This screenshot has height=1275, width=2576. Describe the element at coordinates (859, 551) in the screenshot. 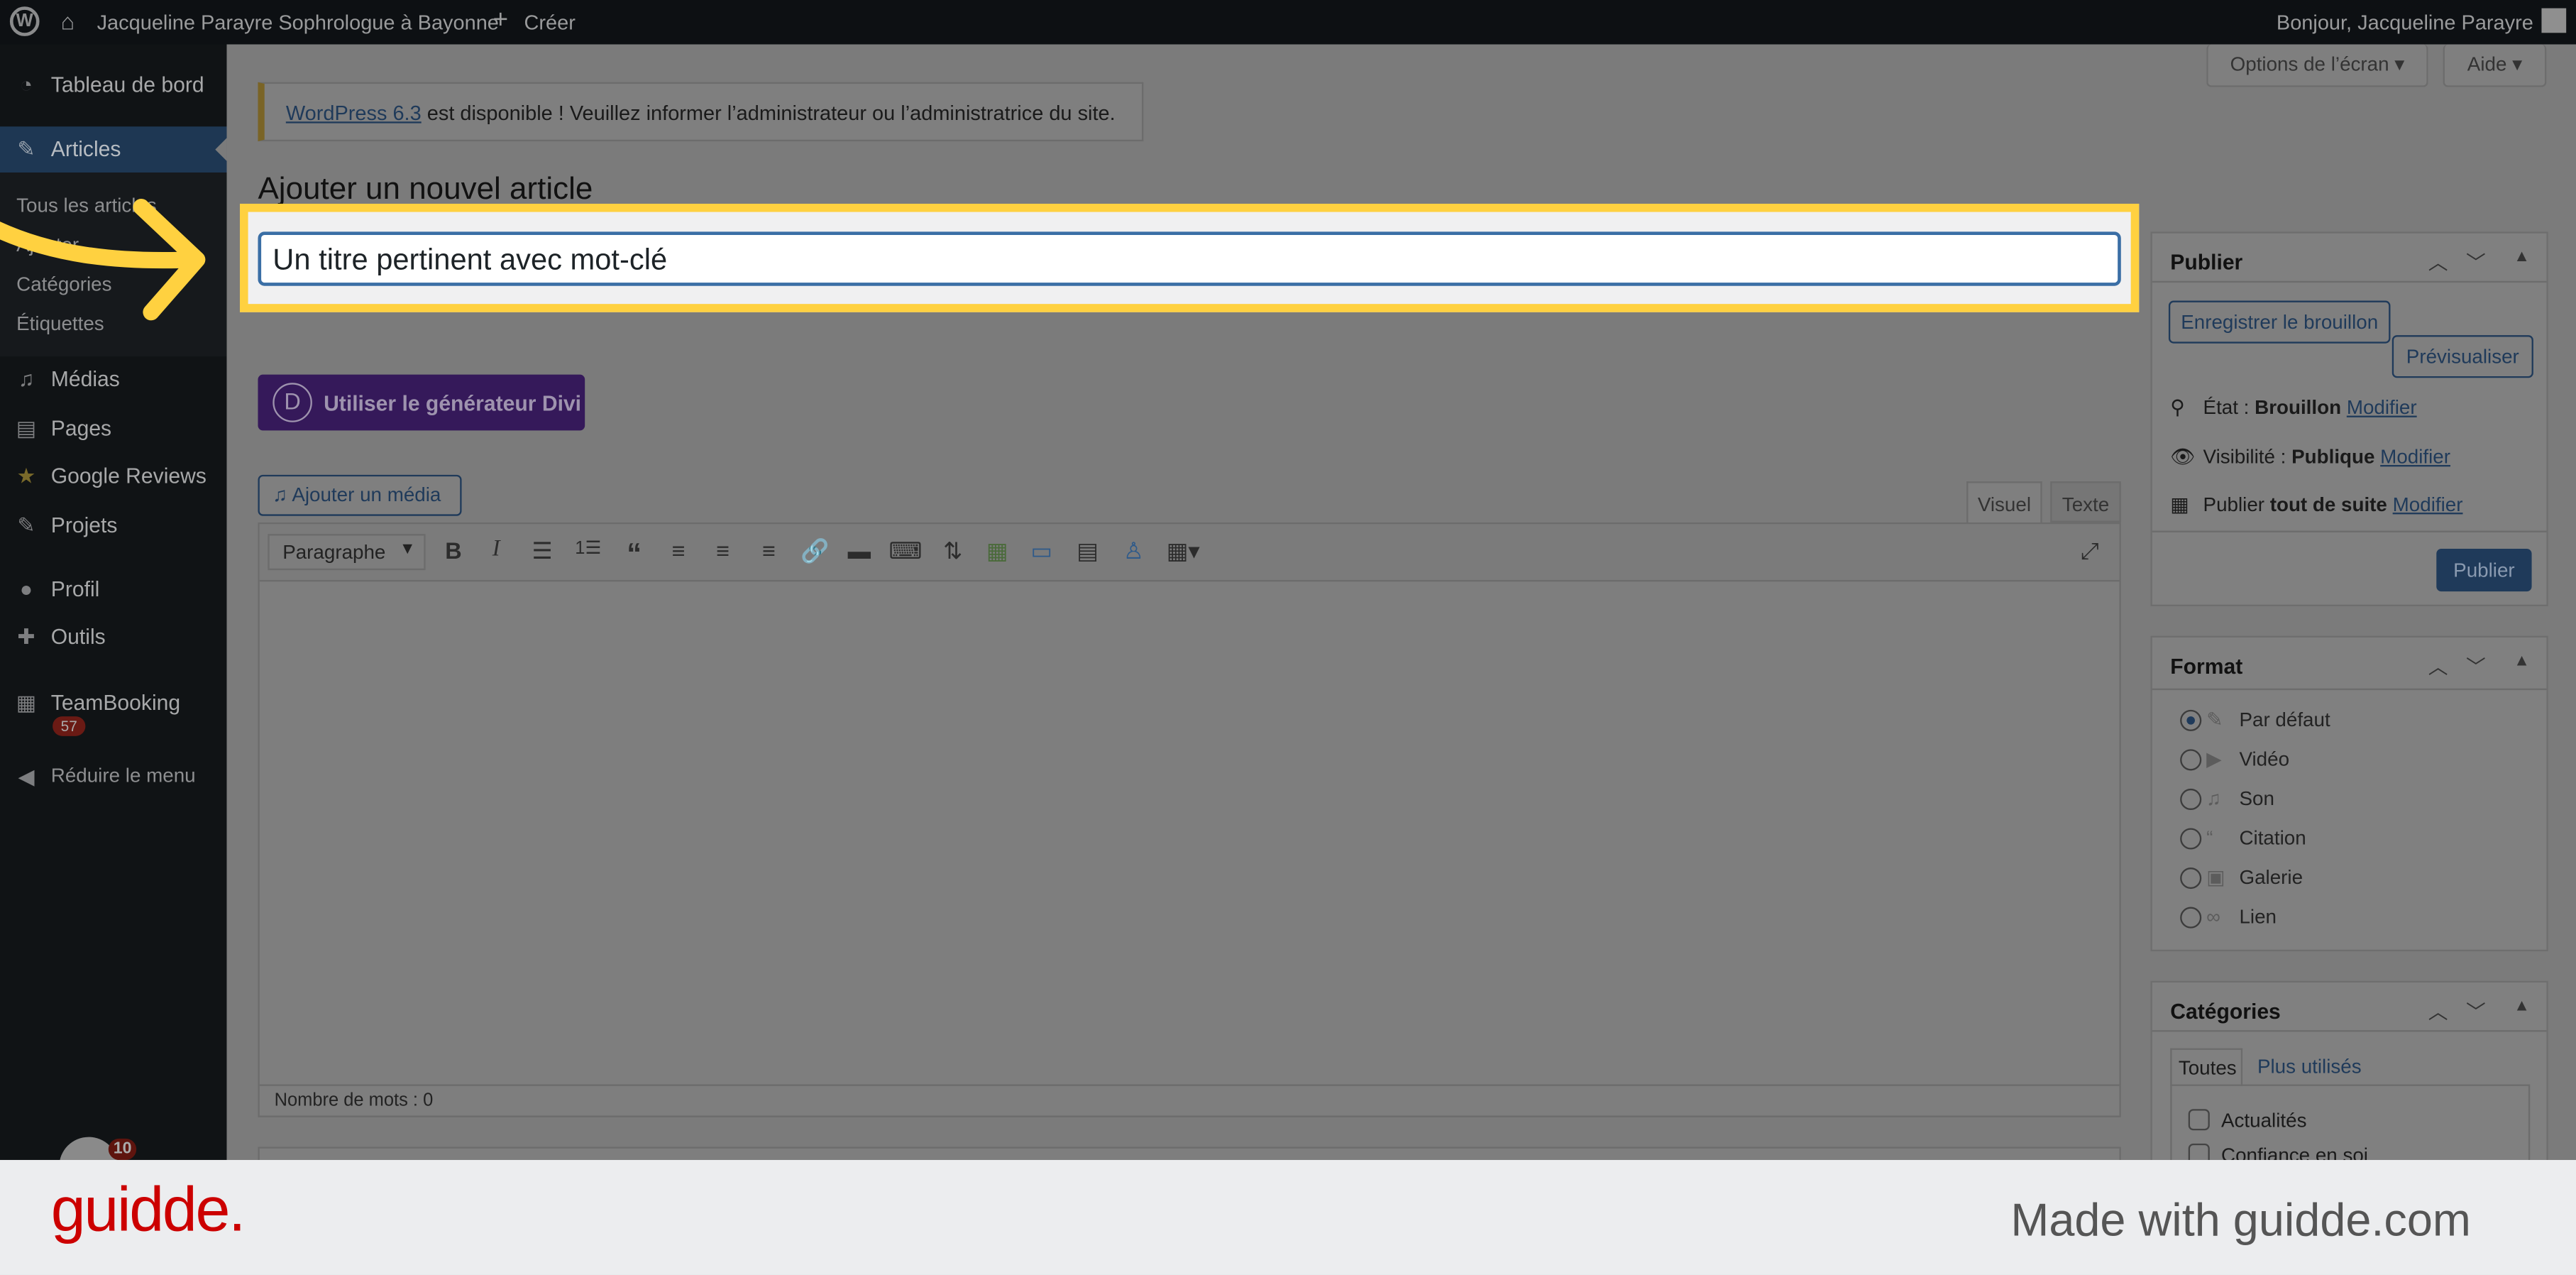

I see `read-more-icon: ▬` at that location.